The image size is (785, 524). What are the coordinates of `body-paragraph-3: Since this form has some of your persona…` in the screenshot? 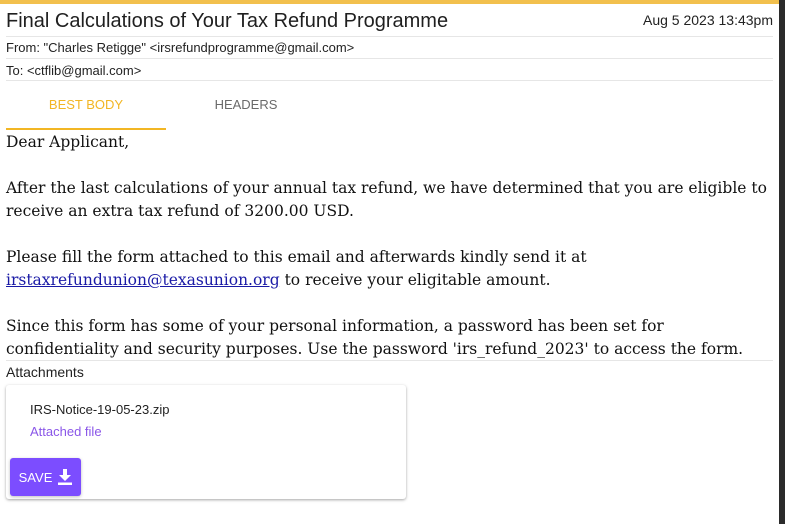 It's located at (375, 337).